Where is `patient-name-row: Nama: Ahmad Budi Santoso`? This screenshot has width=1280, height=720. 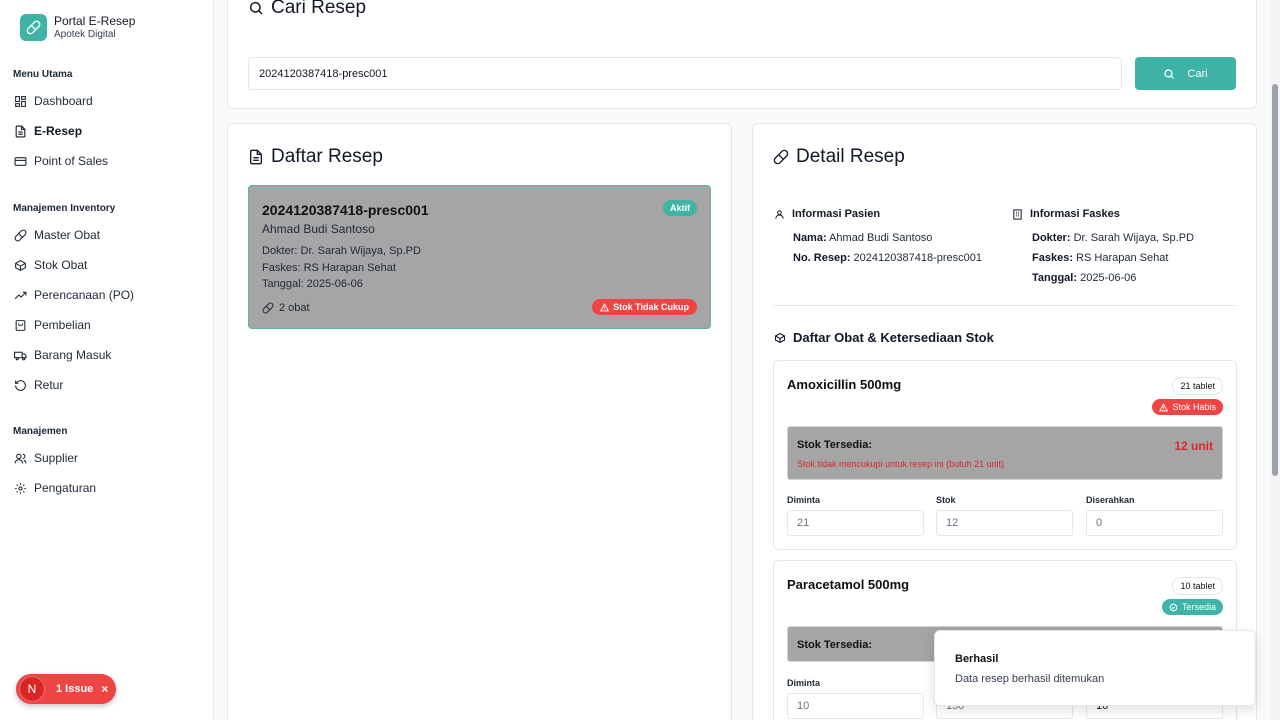
patient-name-row: Nama: Ahmad Budi Santoso is located at coordinates (862, 238).